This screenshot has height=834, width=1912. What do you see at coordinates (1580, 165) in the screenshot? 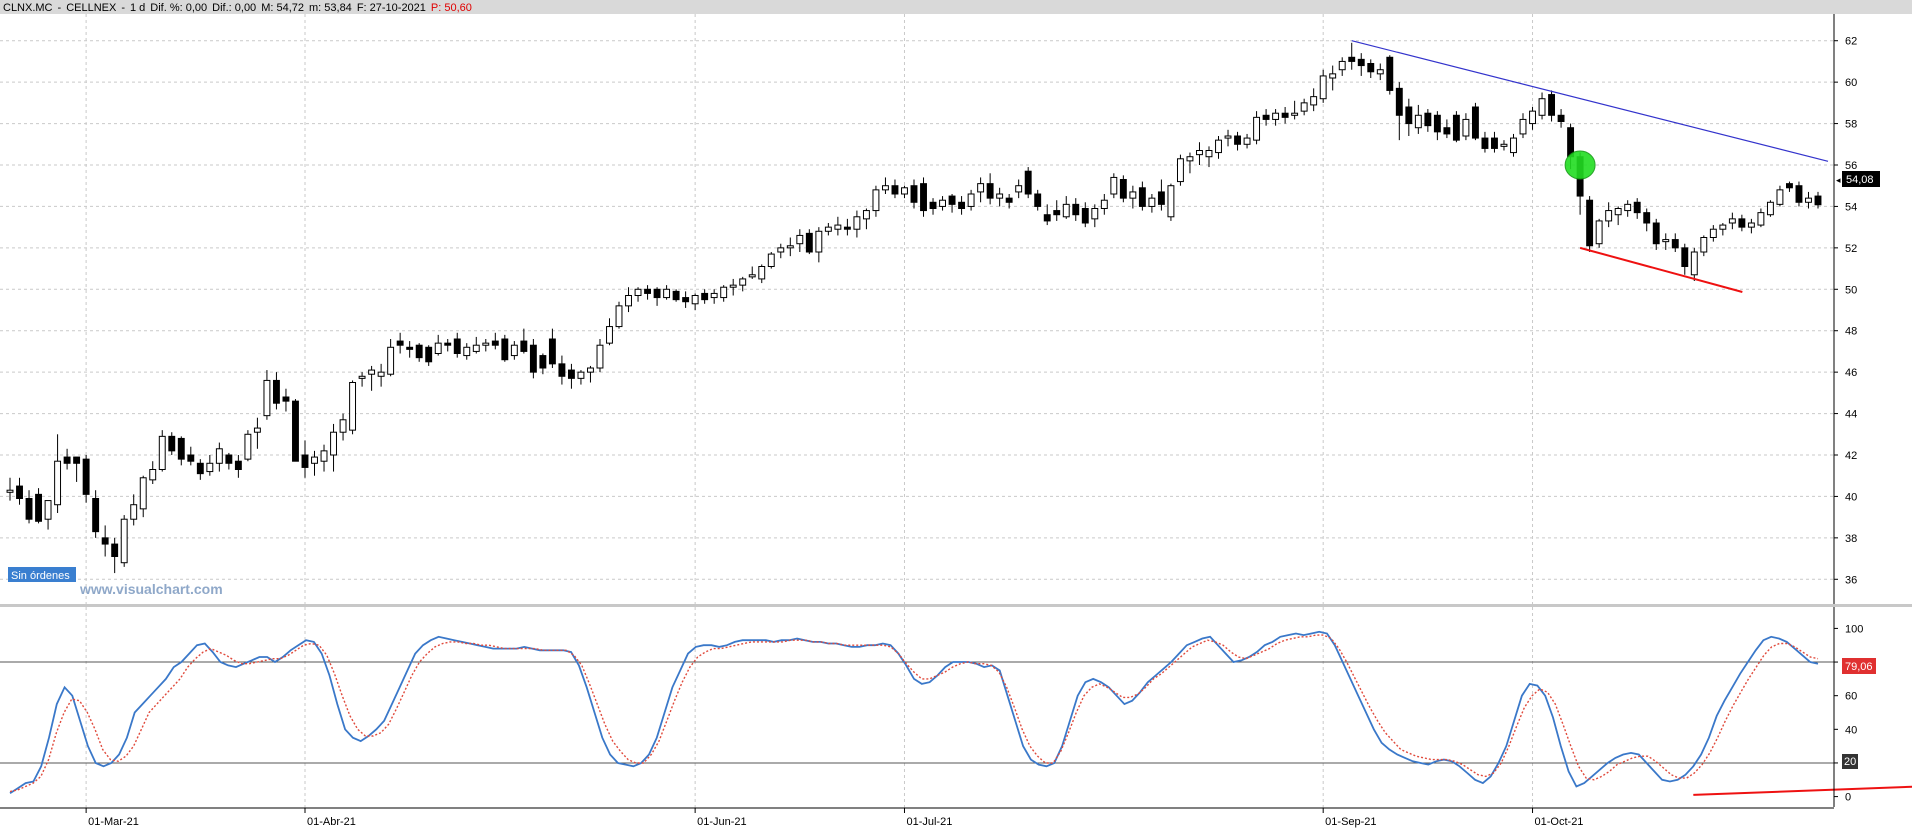
I see `highlight-circle` at bounding box center [1580, 165].